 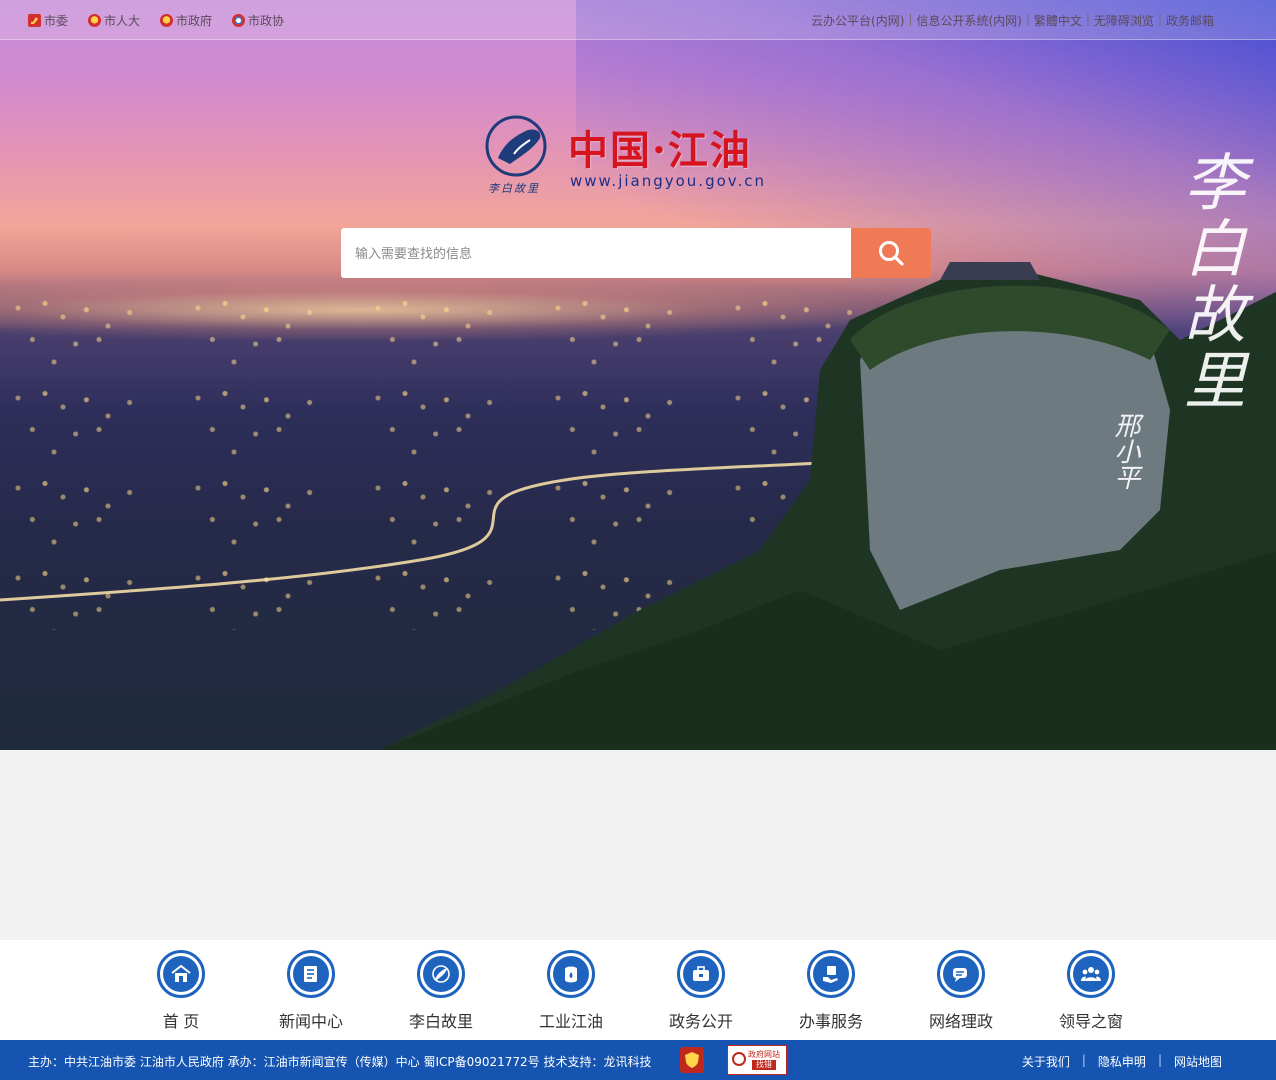 What do you see at coordinates (830, 1022) in the screenshot?
I see `nav-label: 办事服务` at bounding box center [830, 1022].